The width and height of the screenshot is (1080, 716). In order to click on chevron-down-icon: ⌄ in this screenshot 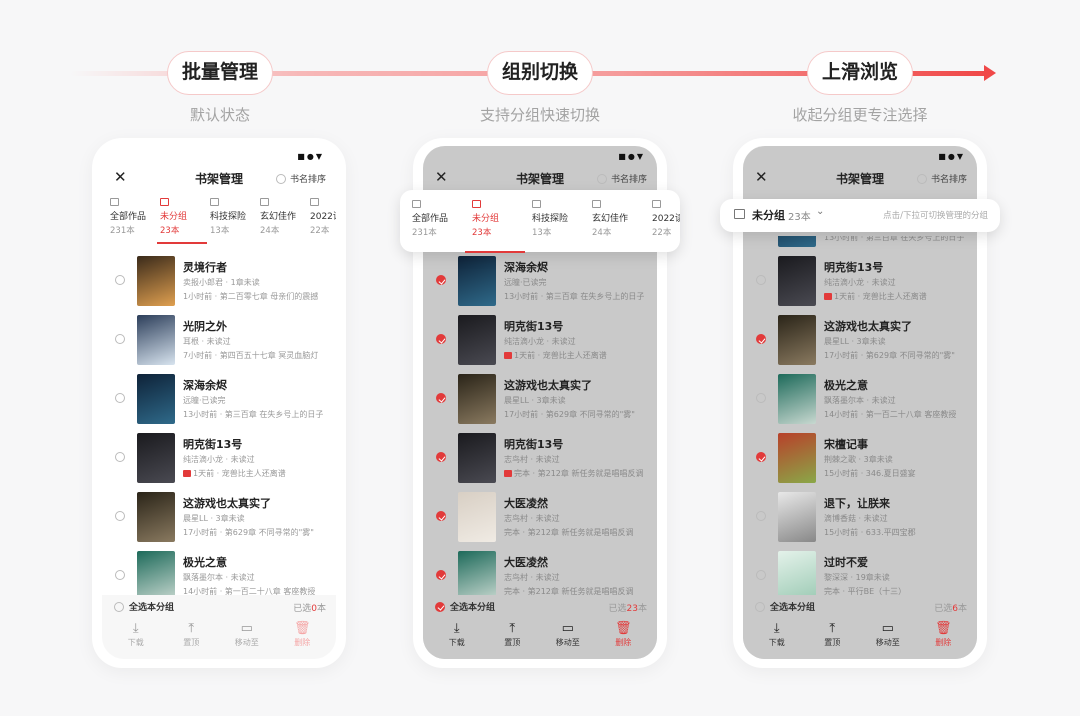, I will do `click(820, 211)`.